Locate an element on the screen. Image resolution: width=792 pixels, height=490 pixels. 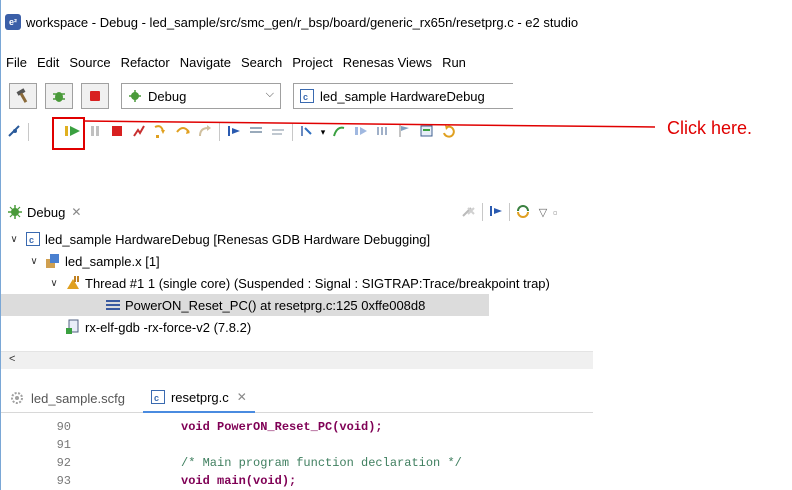
tree-label: rx-elf-gdb -rx-force-v2 (7.8.2) is located at coordinates (168, 327).